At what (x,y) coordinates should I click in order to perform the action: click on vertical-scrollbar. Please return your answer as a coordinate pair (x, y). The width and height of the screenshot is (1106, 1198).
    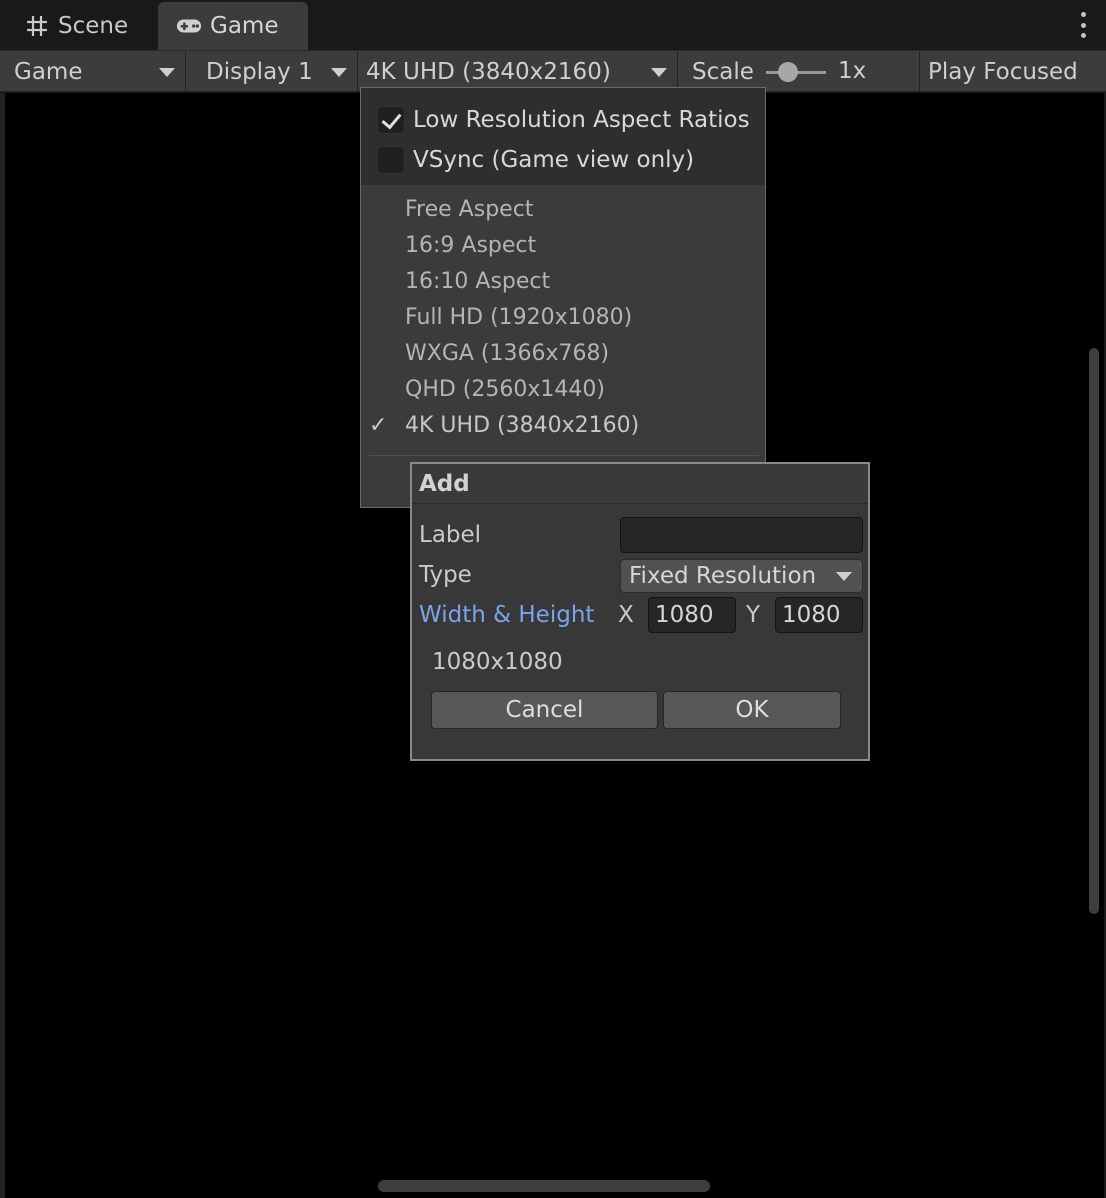
    Looking at the image, I should click on (1094, 631).